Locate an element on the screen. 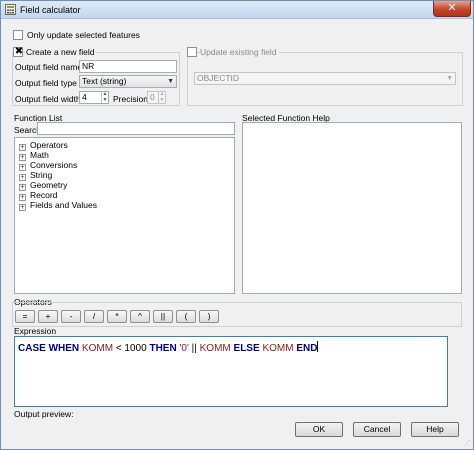 The width and height of the screenshot is (474, 450). operator-concat-button: || is located at coordinates (163, 316).